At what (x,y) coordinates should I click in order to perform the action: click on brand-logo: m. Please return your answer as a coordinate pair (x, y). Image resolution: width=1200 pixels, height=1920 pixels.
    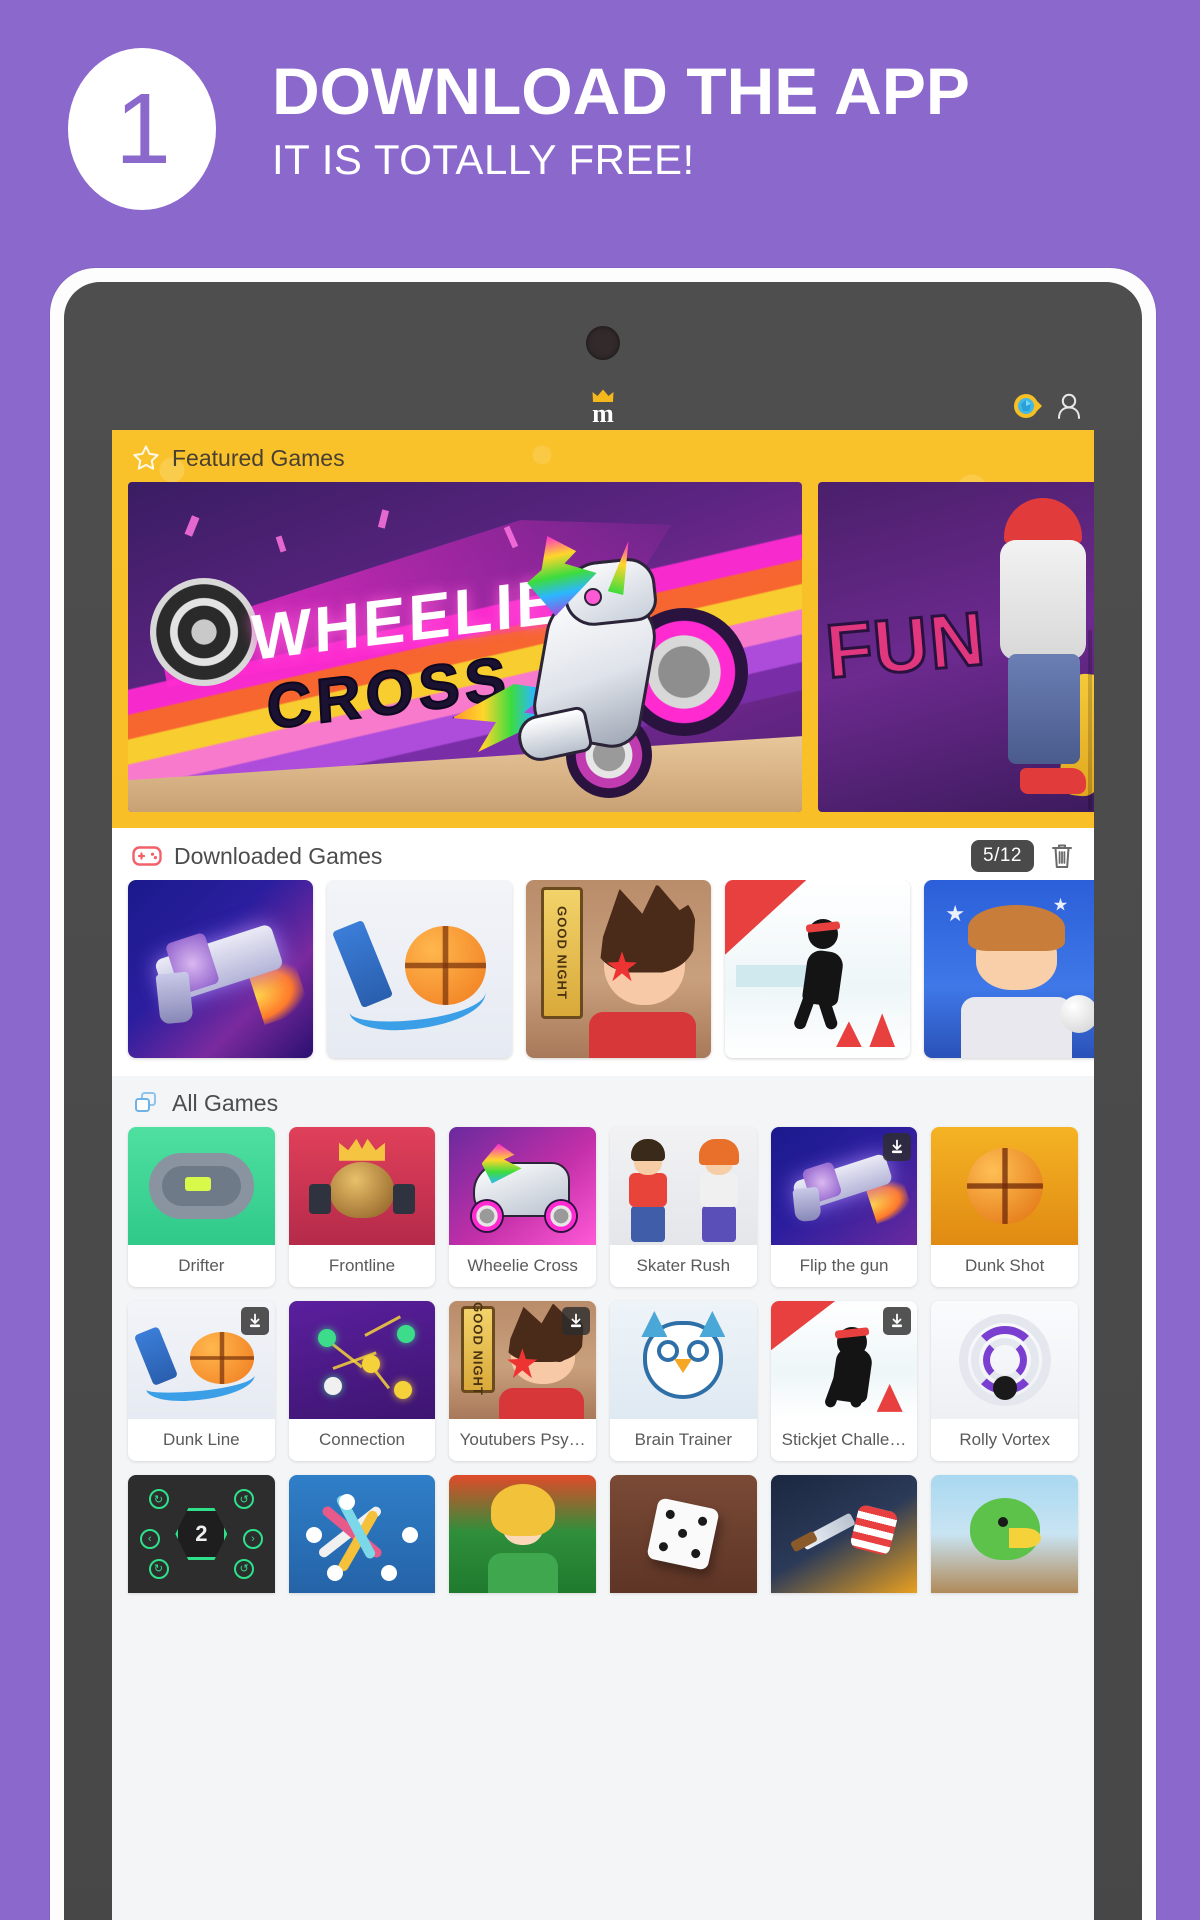
    Looking at the image, I should click on (603, 407).